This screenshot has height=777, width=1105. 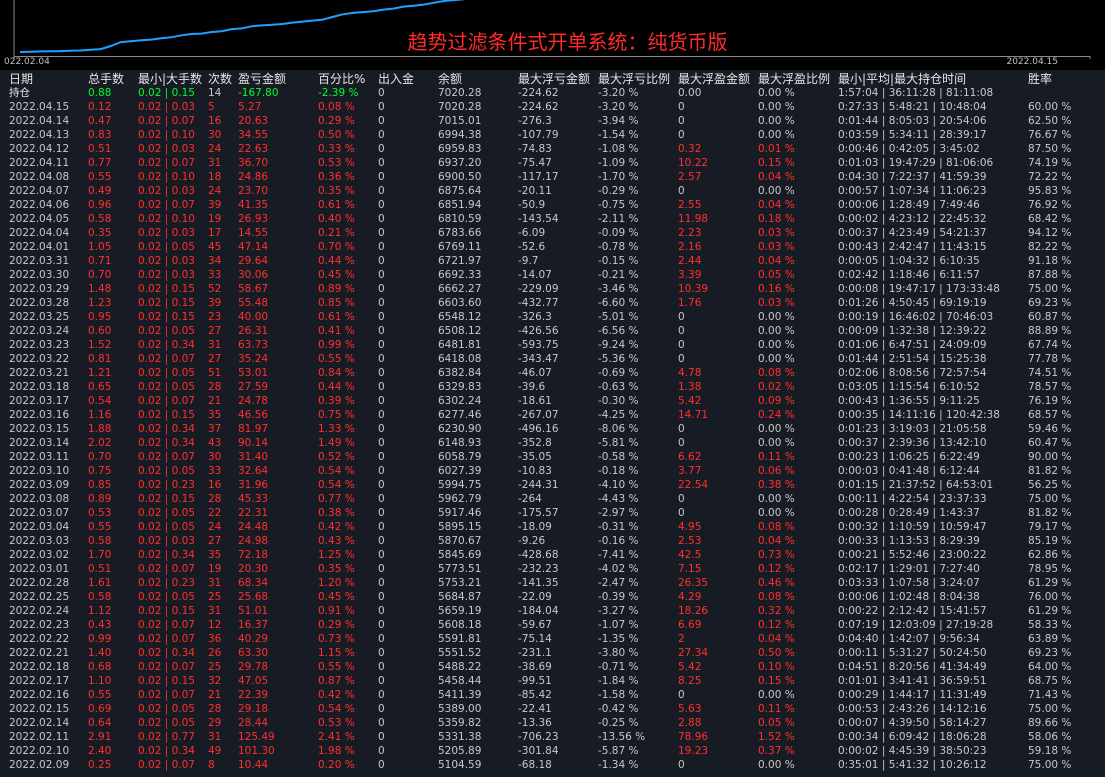 What do you see at coordinates (215, 121) in the screenshot?
I see `table-row-count: 16` at bounding box center [215, 121].